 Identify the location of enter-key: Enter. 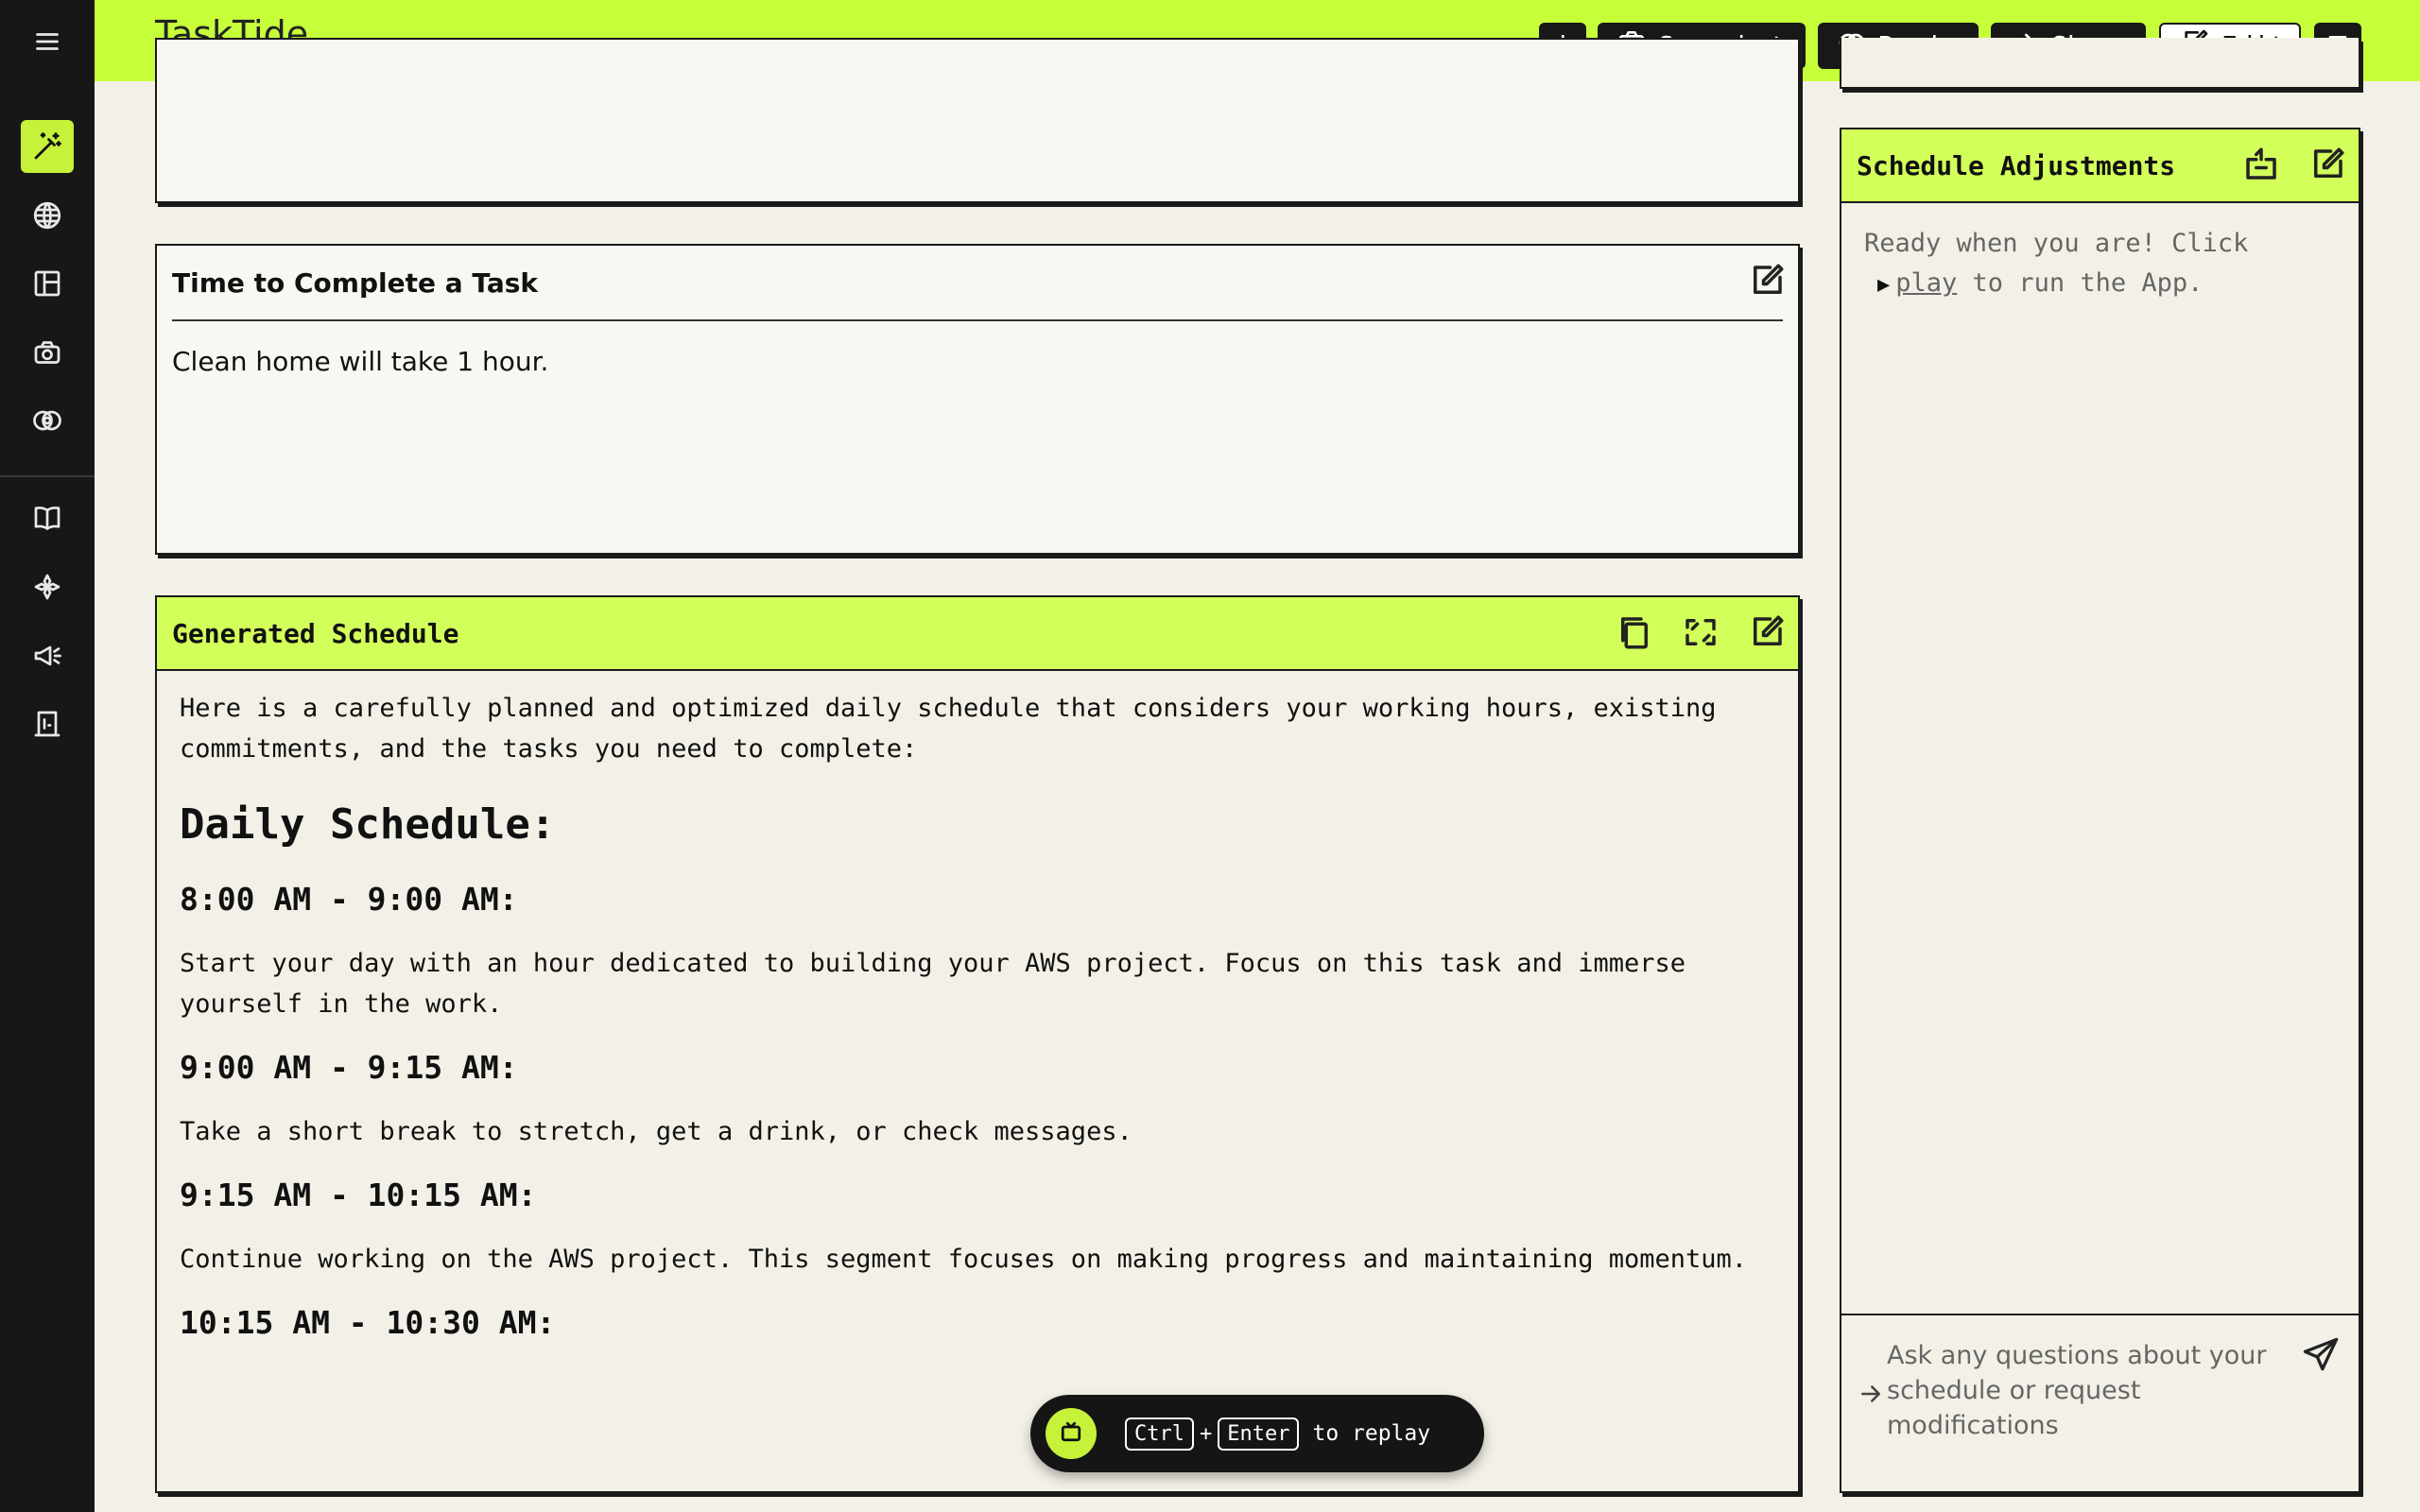
(1259, 1434).